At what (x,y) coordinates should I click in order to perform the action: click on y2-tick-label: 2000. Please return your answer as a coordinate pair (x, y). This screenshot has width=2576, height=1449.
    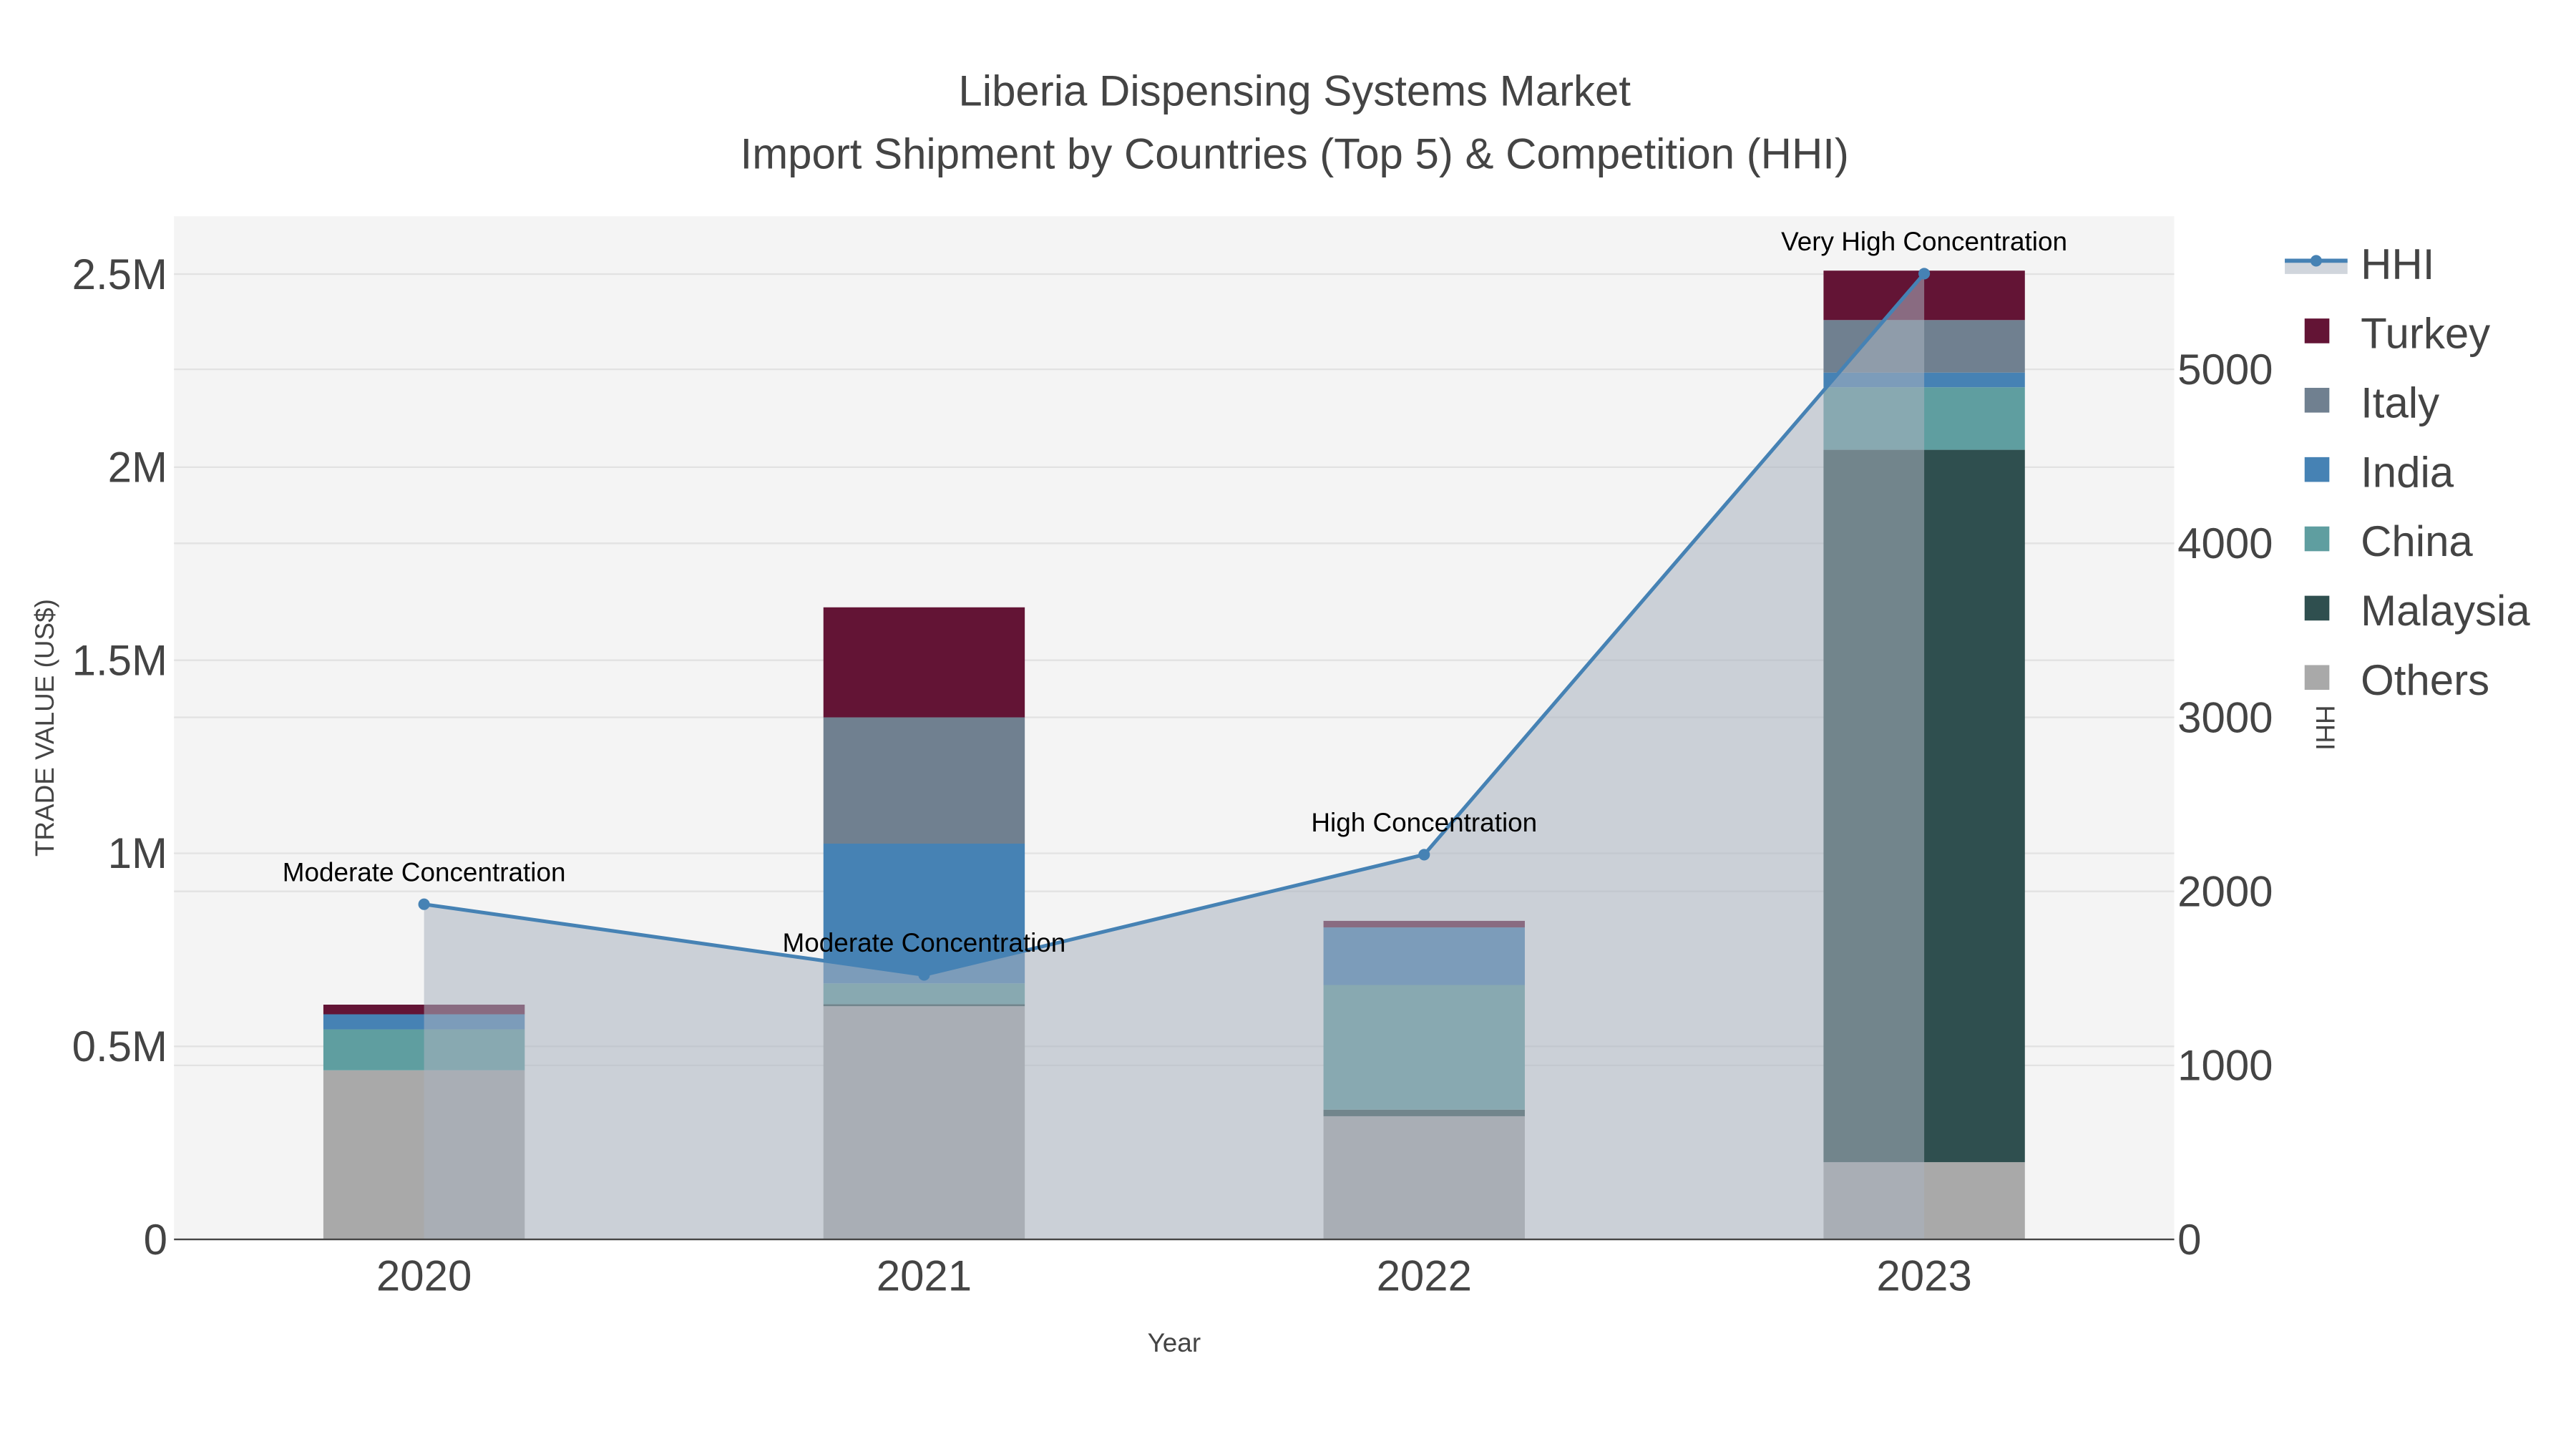
    Looking at the image, I should click on (2225, 891).